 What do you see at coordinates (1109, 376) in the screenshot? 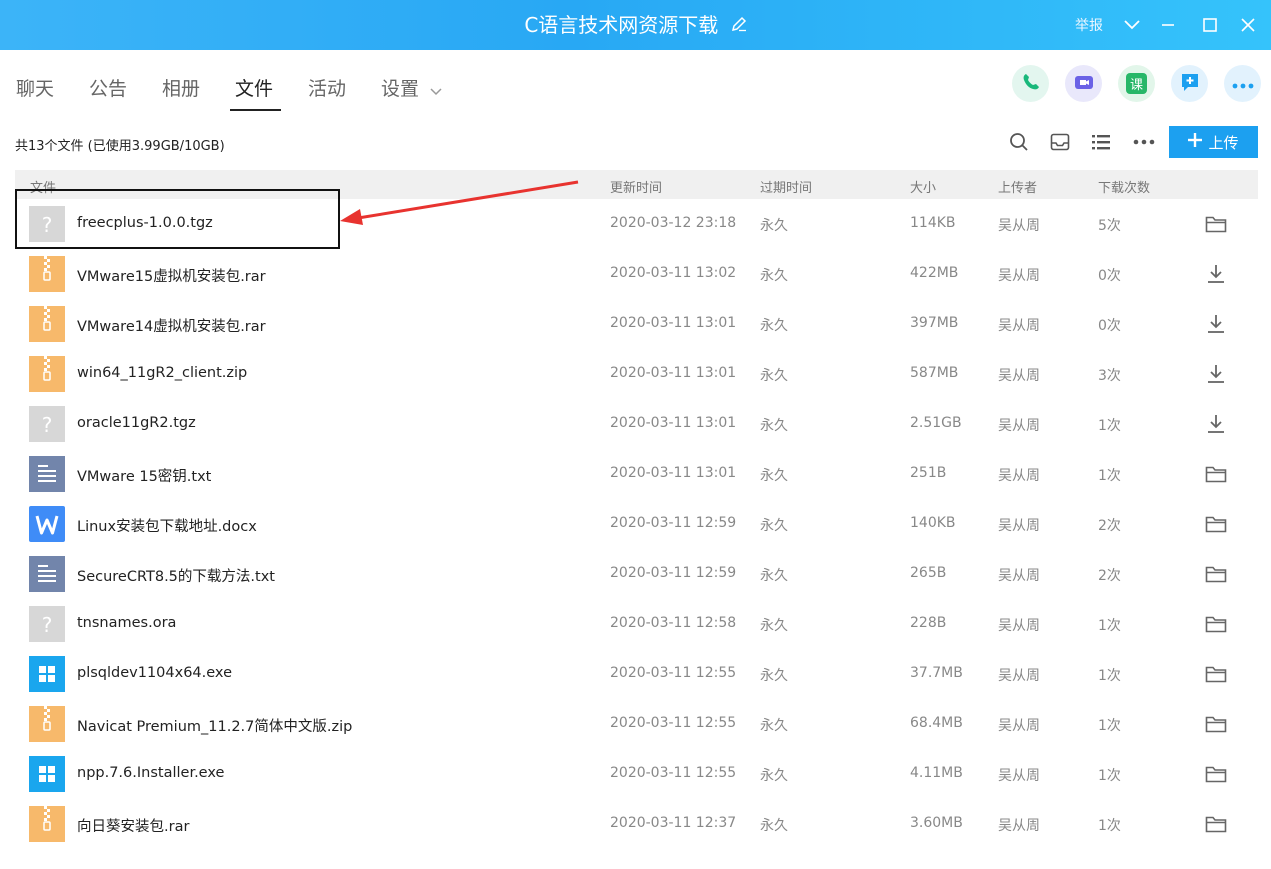
I see `file-downloads: 3次` at bounding box center [1109, 376].